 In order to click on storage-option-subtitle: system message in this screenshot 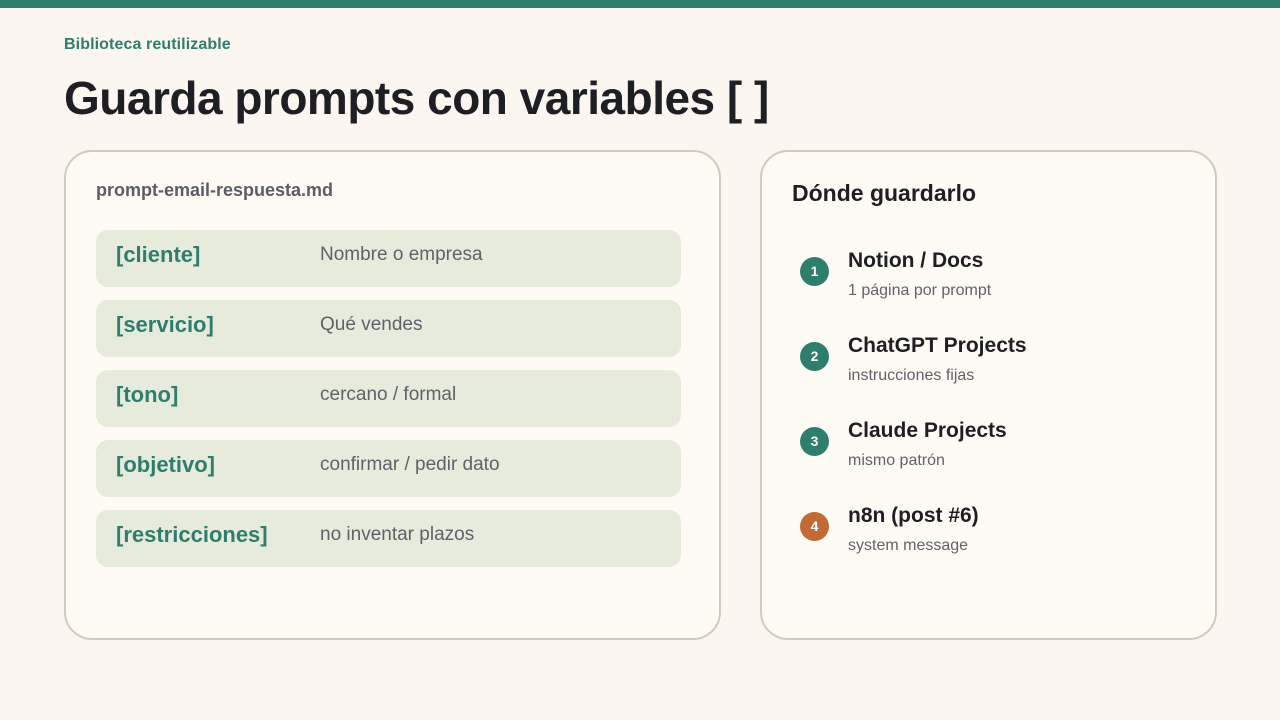, I will do `click(908, 545)`.